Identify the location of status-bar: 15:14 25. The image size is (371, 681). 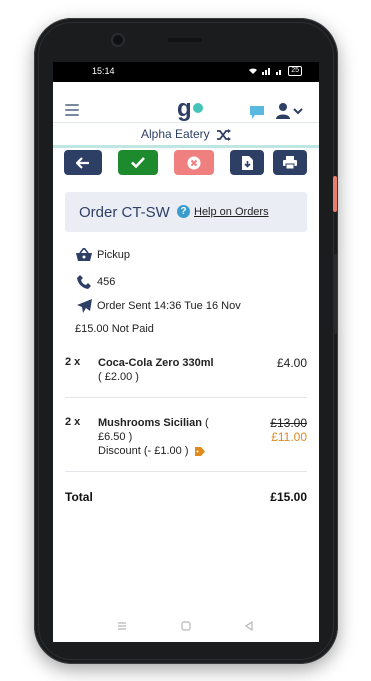
(186, 72).